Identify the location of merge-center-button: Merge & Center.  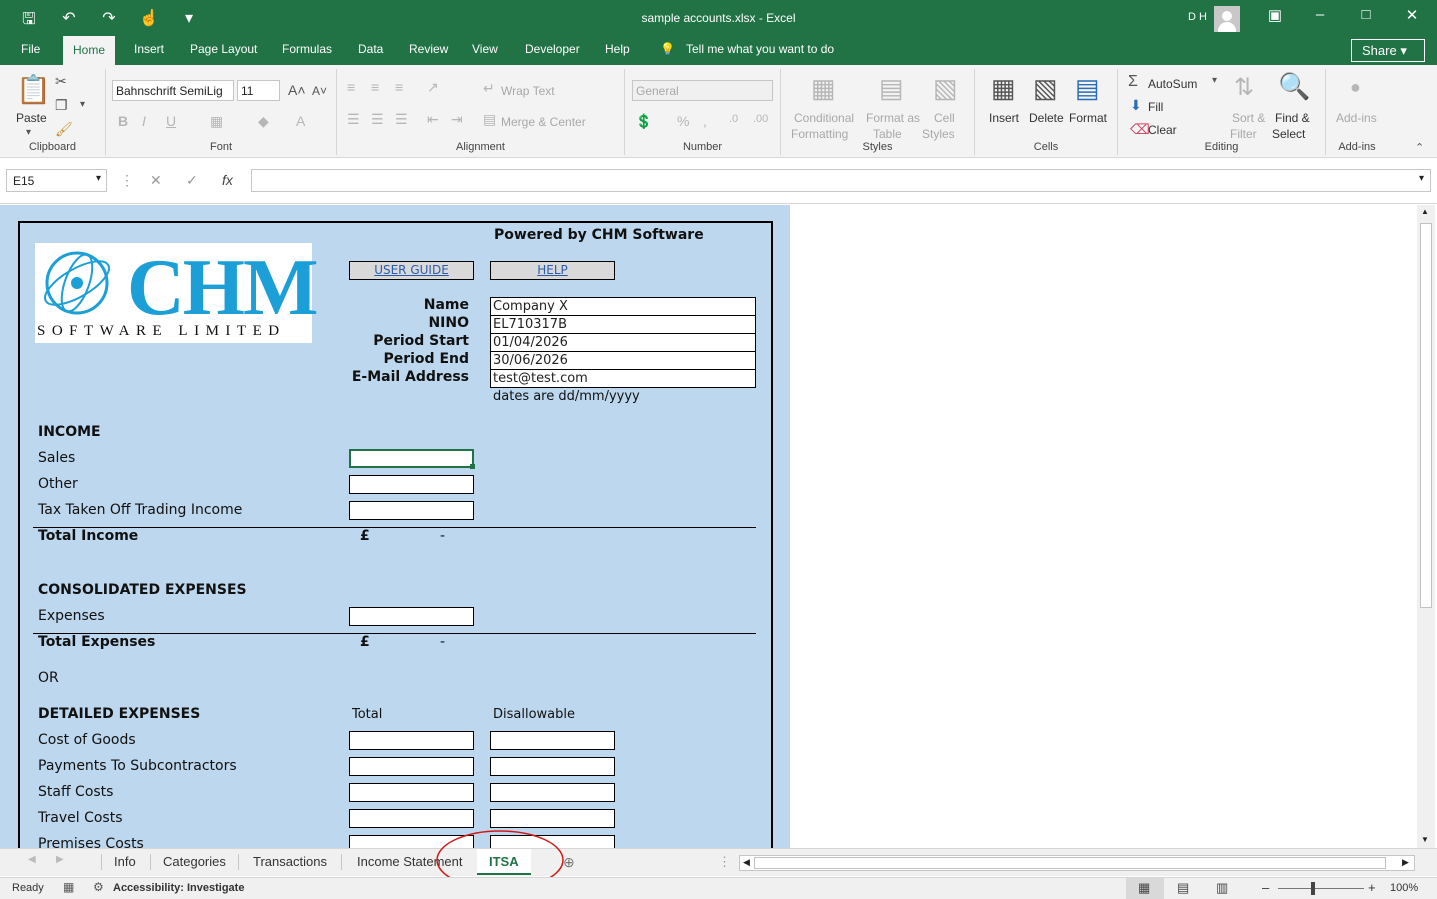
(543, 122).